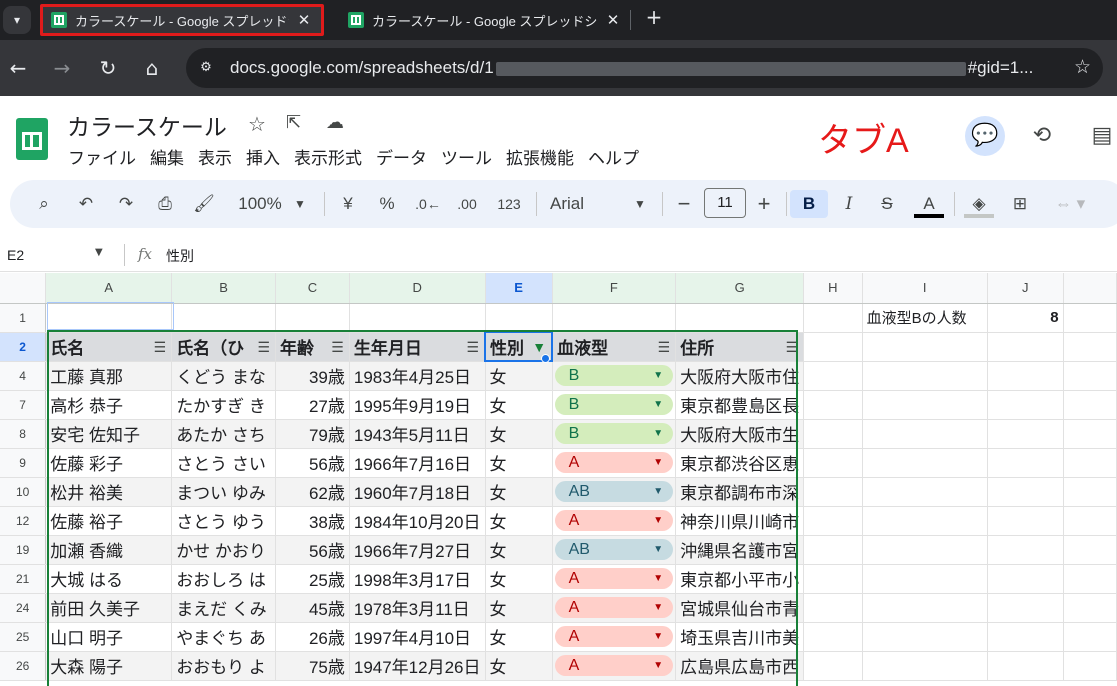  Describe the element at coordinates (740, 434) in the screenshot. I see `address-cell: 大阪府大阪市生` at that location.